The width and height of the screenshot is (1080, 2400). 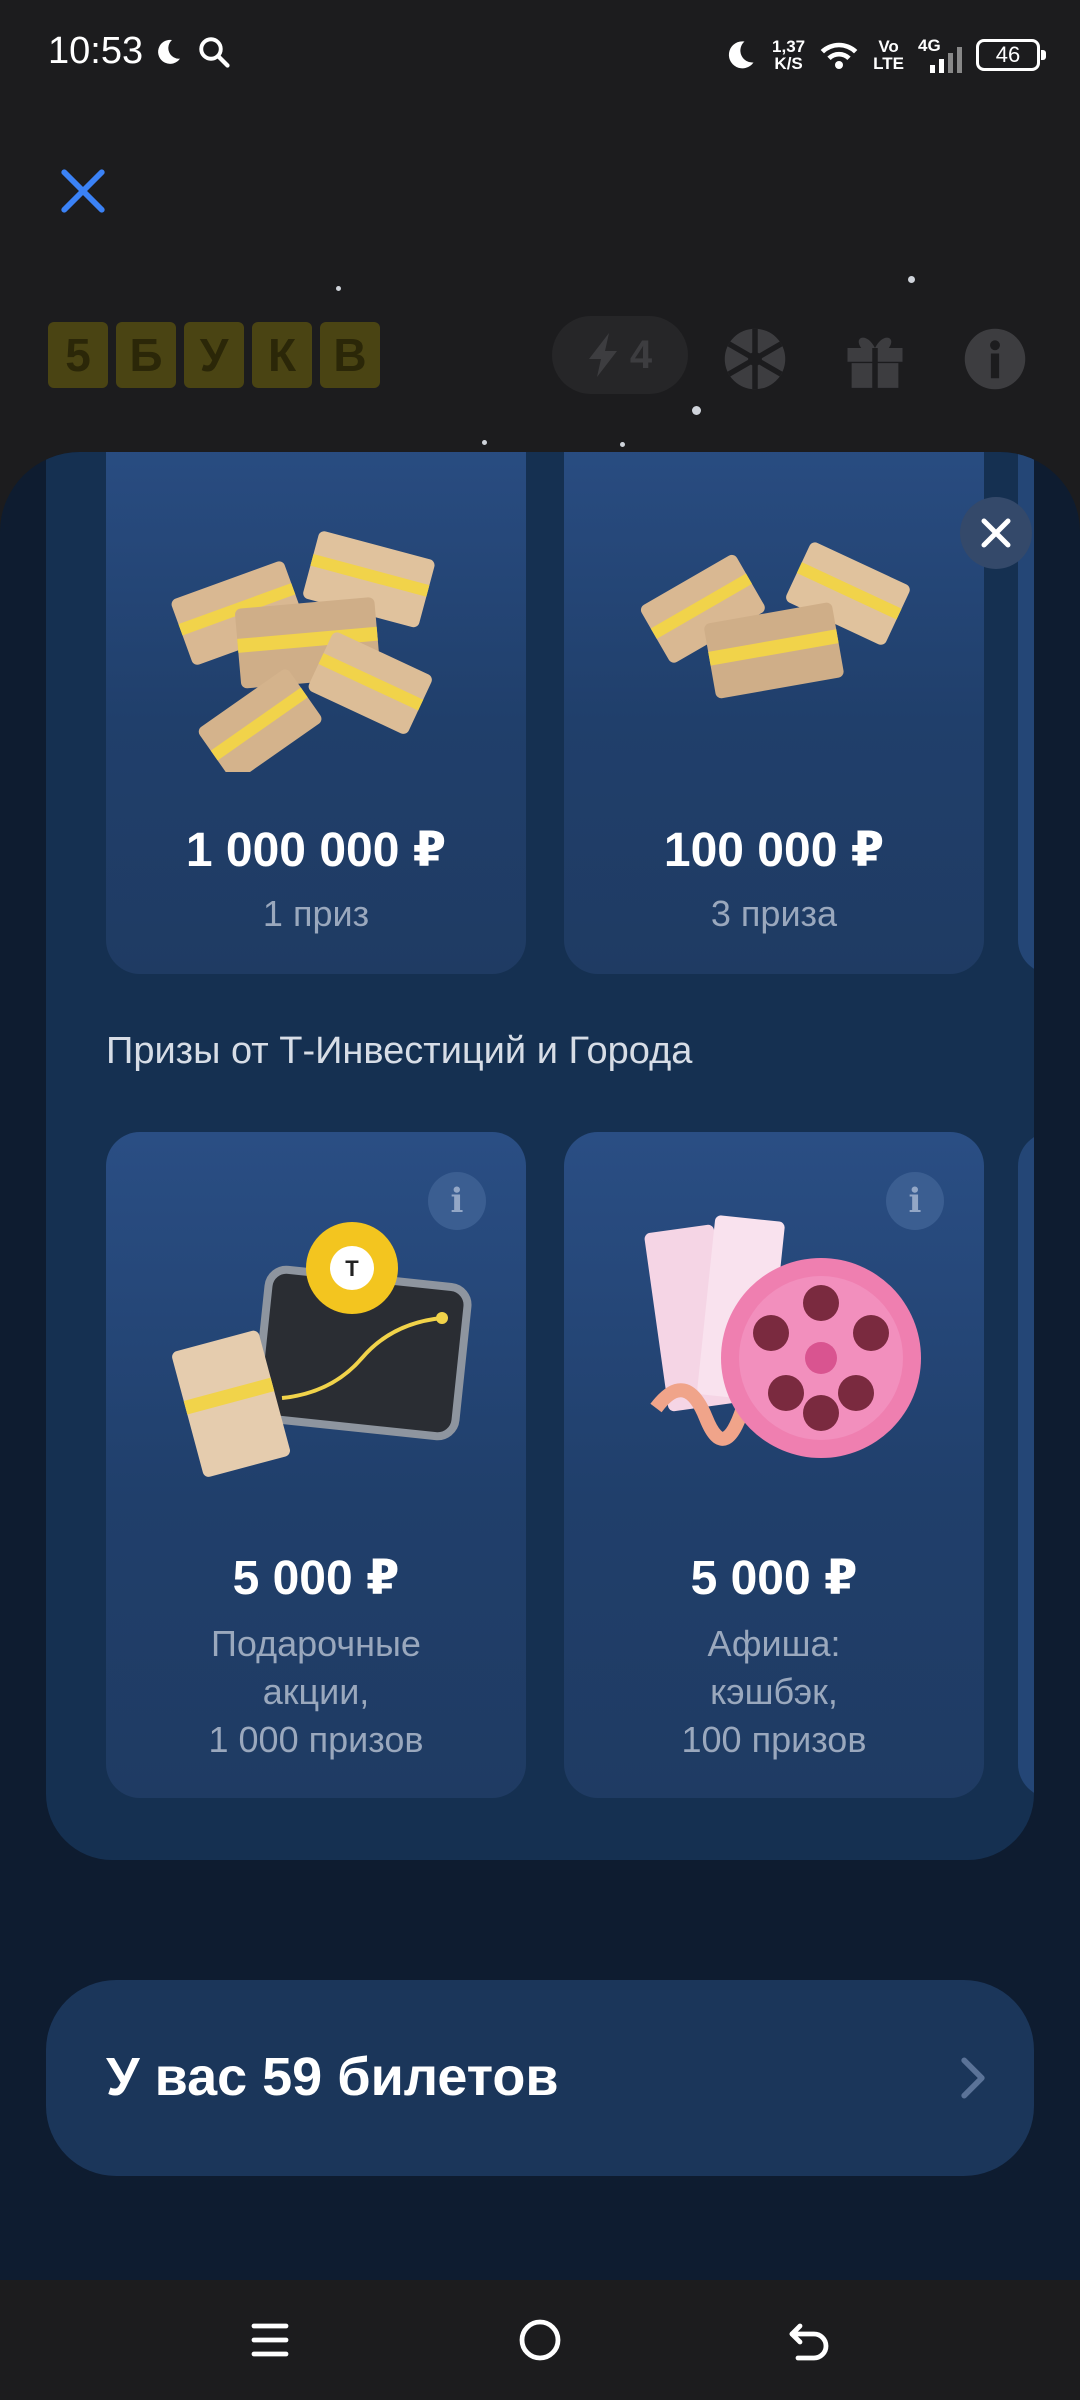 I want to click on home-icon, so click(x=540, y=2340).